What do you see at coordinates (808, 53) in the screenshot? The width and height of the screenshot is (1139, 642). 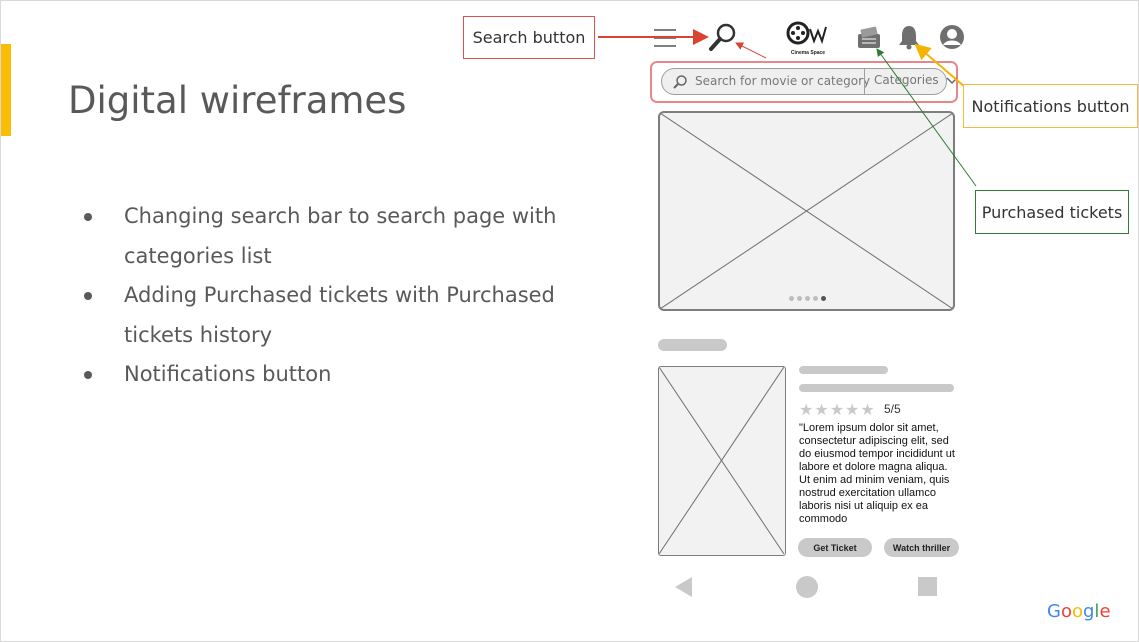 I see `logo-text: Cinema Space` at bounding box center [808, 53].